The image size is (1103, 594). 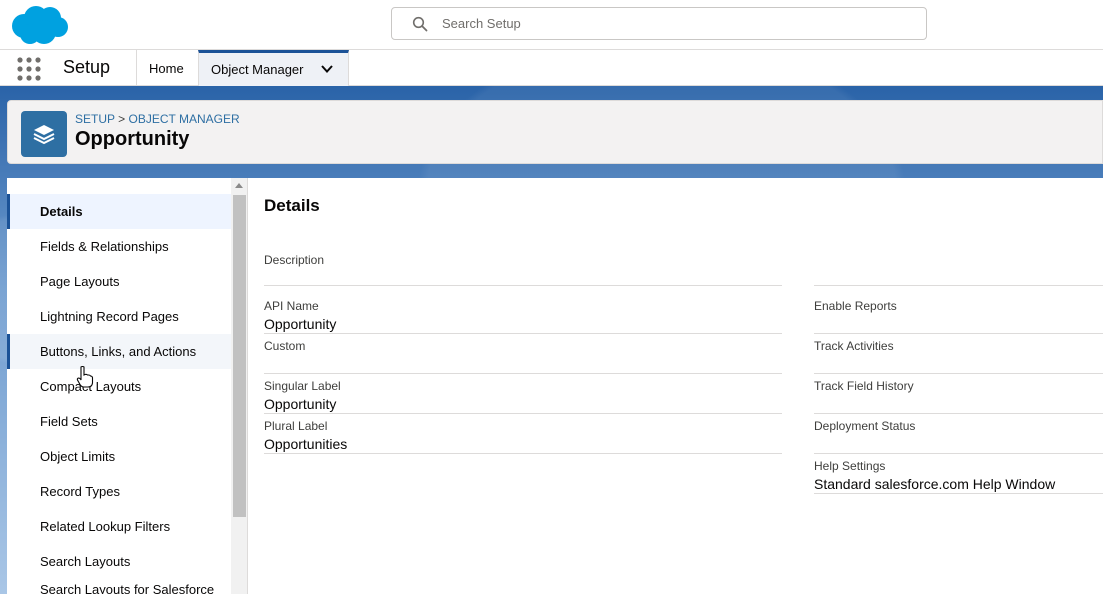 I want to click on plural-label-value: Opportunities, so click(x=306, y=444).